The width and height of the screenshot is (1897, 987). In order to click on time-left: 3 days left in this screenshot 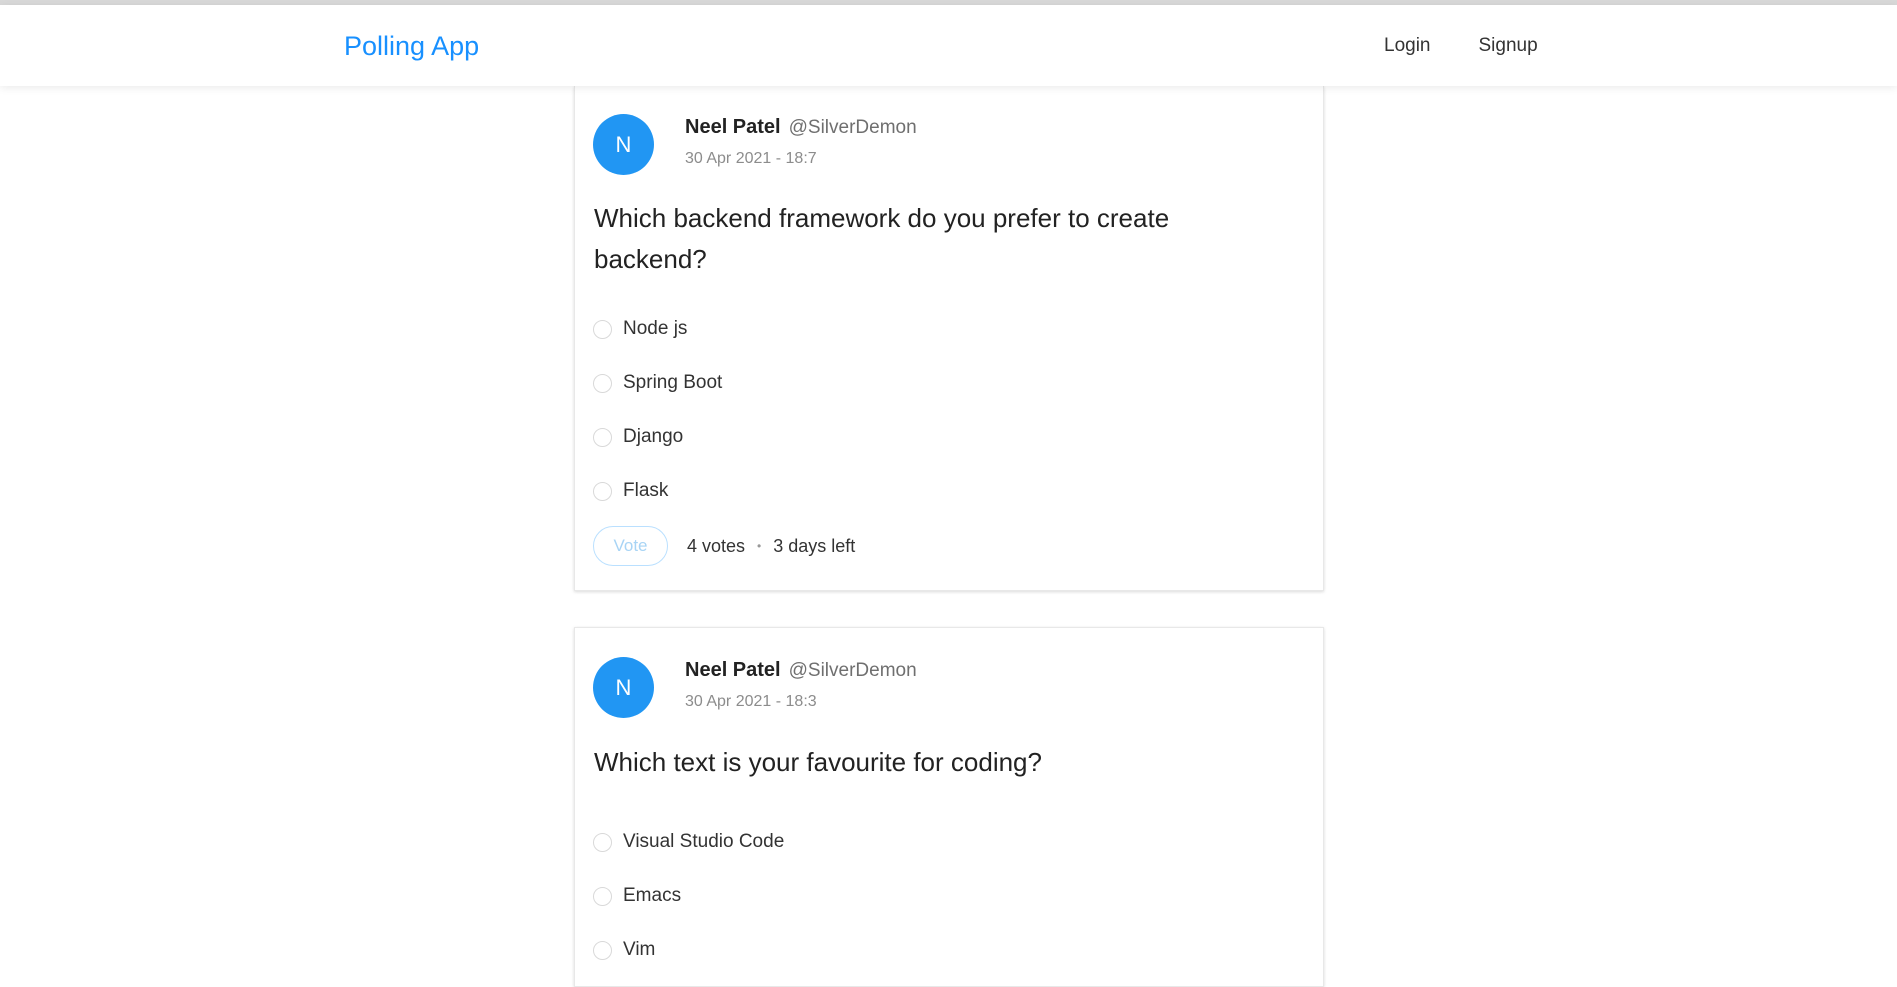, I will do `click(814, 545)`.